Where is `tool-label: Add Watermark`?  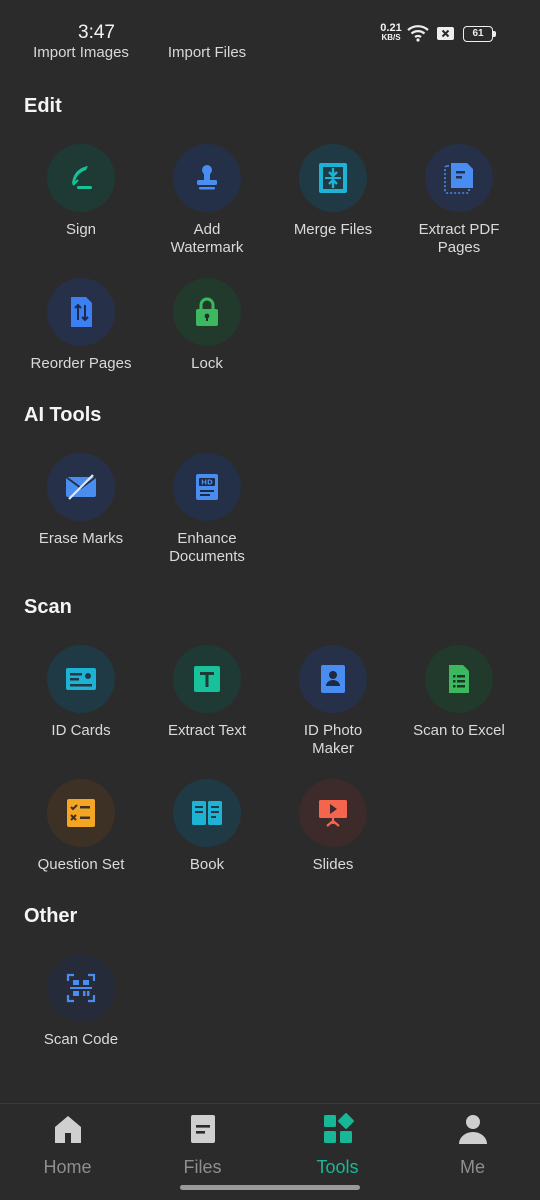
tool-label: Add Watermark is located at coordinates (207, 238).